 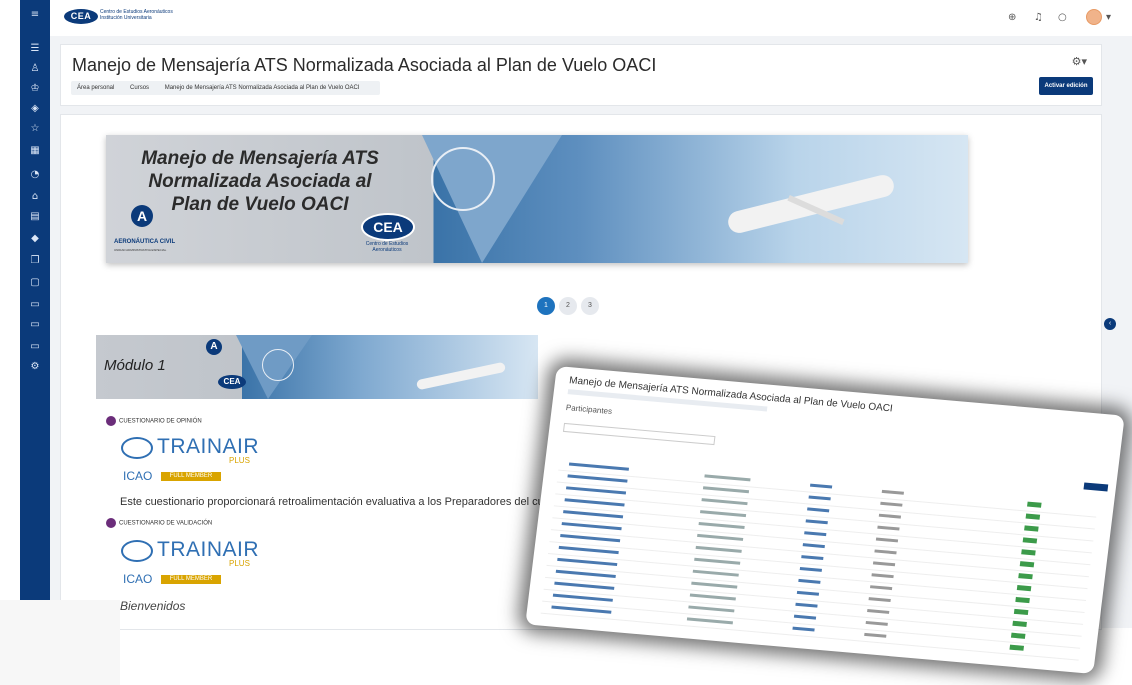 What do you see at coordinates (1108, 17) in the screenshot?
I see `chevron-down-icon: ▾` at bounding box center [1108, 17].